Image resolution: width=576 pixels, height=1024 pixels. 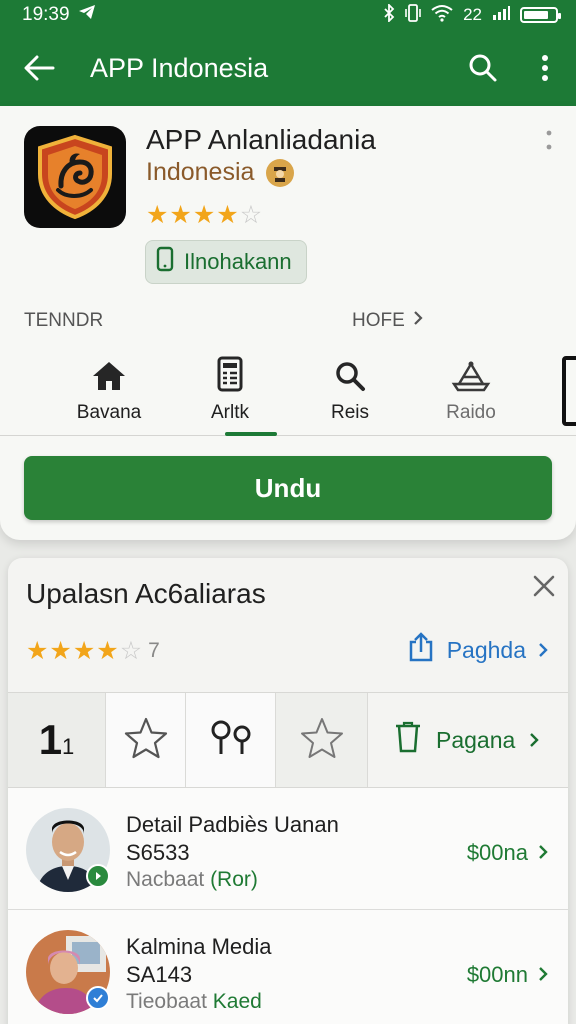 What do you see at coordinates (471, 412) in the screenshot?
I see `tab-label: Raido` at bounding box center [471, 412].